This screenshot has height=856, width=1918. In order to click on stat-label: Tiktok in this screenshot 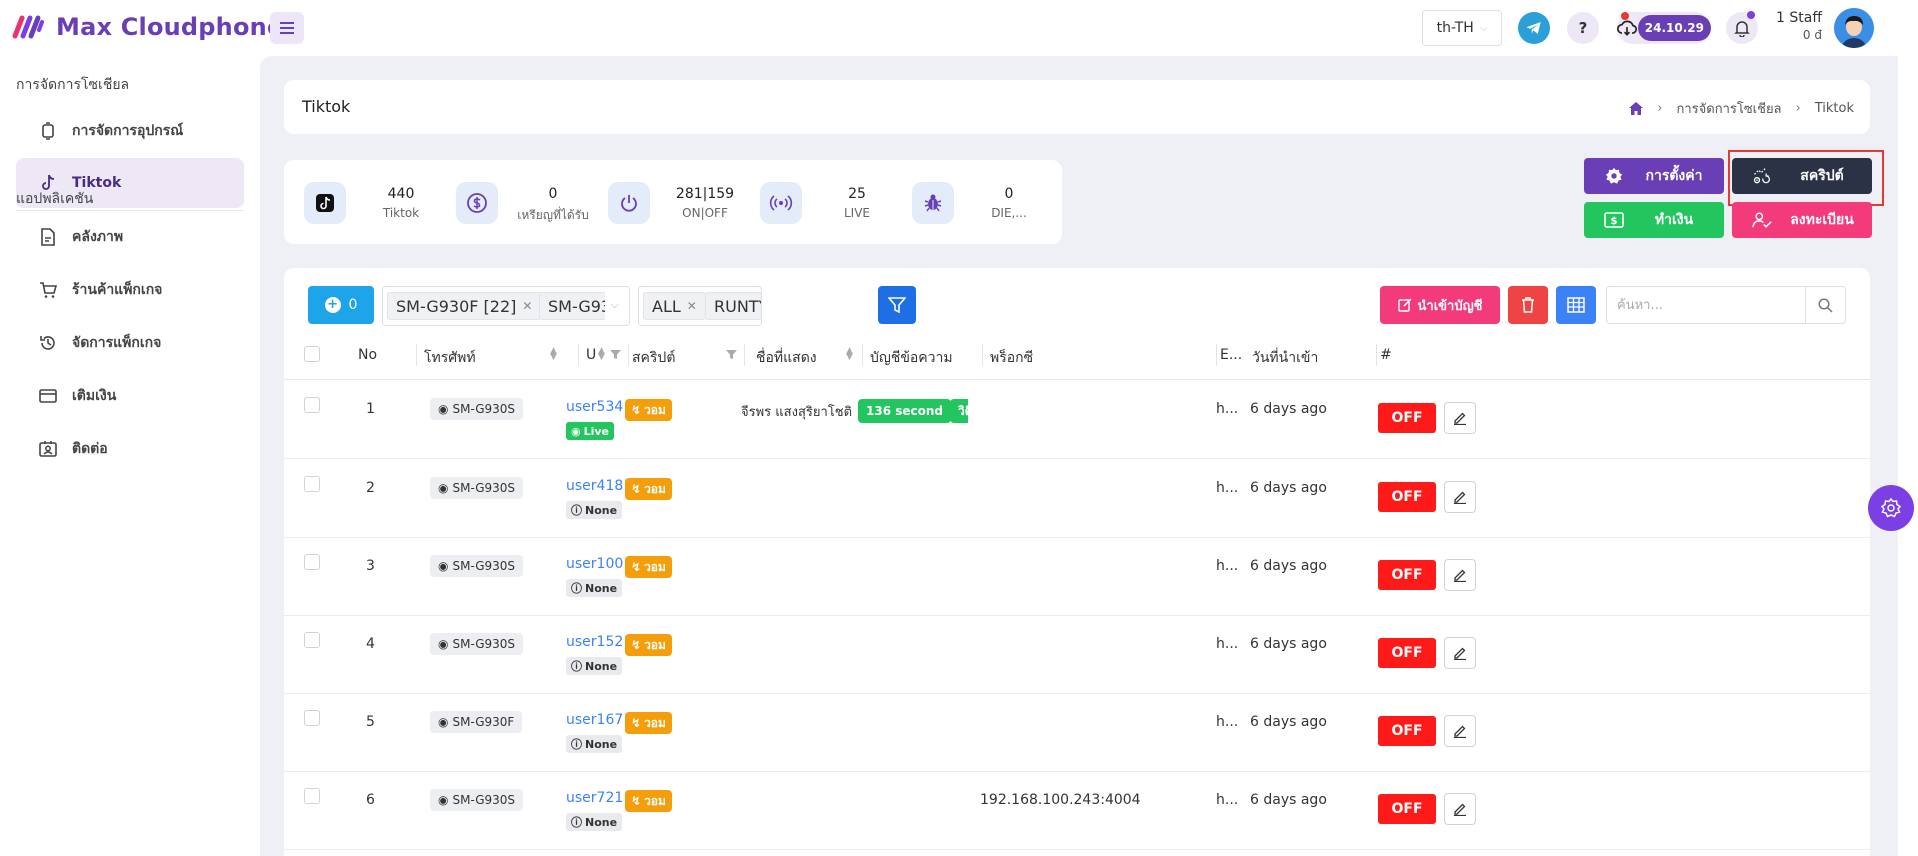, I will do `click(401, 213)`.